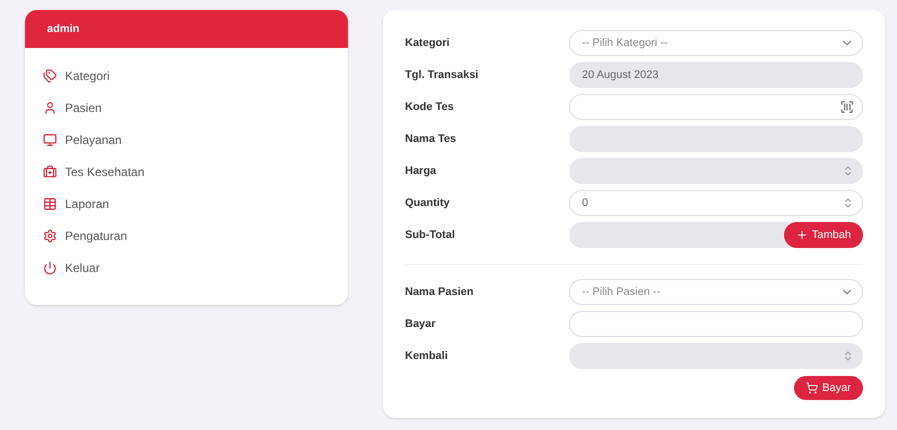 The height and width of the screenshot is (430, 897). I want to click on field-value: 20 August 2023, so click(620, 75).